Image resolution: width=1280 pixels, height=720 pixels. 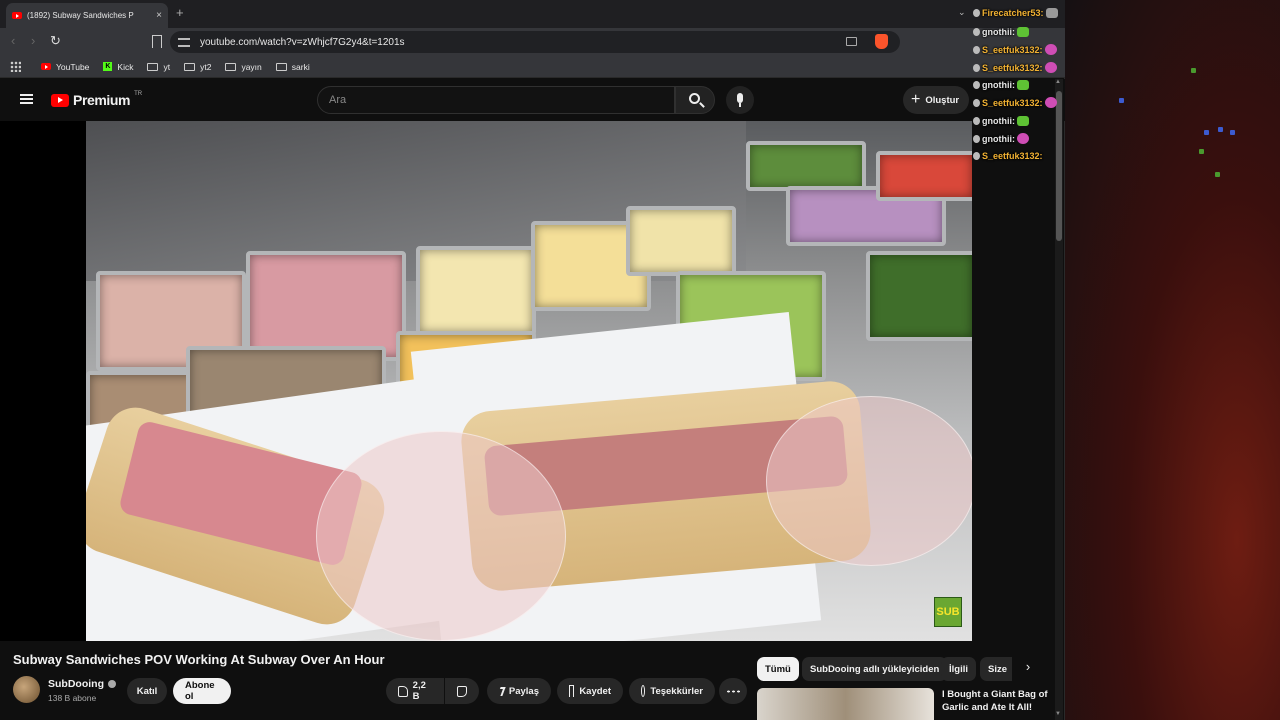 What do you see at coordinates (958, 669) in the screenshot?
I see `chip-related: İlgili` at bounding box center [958, 669].